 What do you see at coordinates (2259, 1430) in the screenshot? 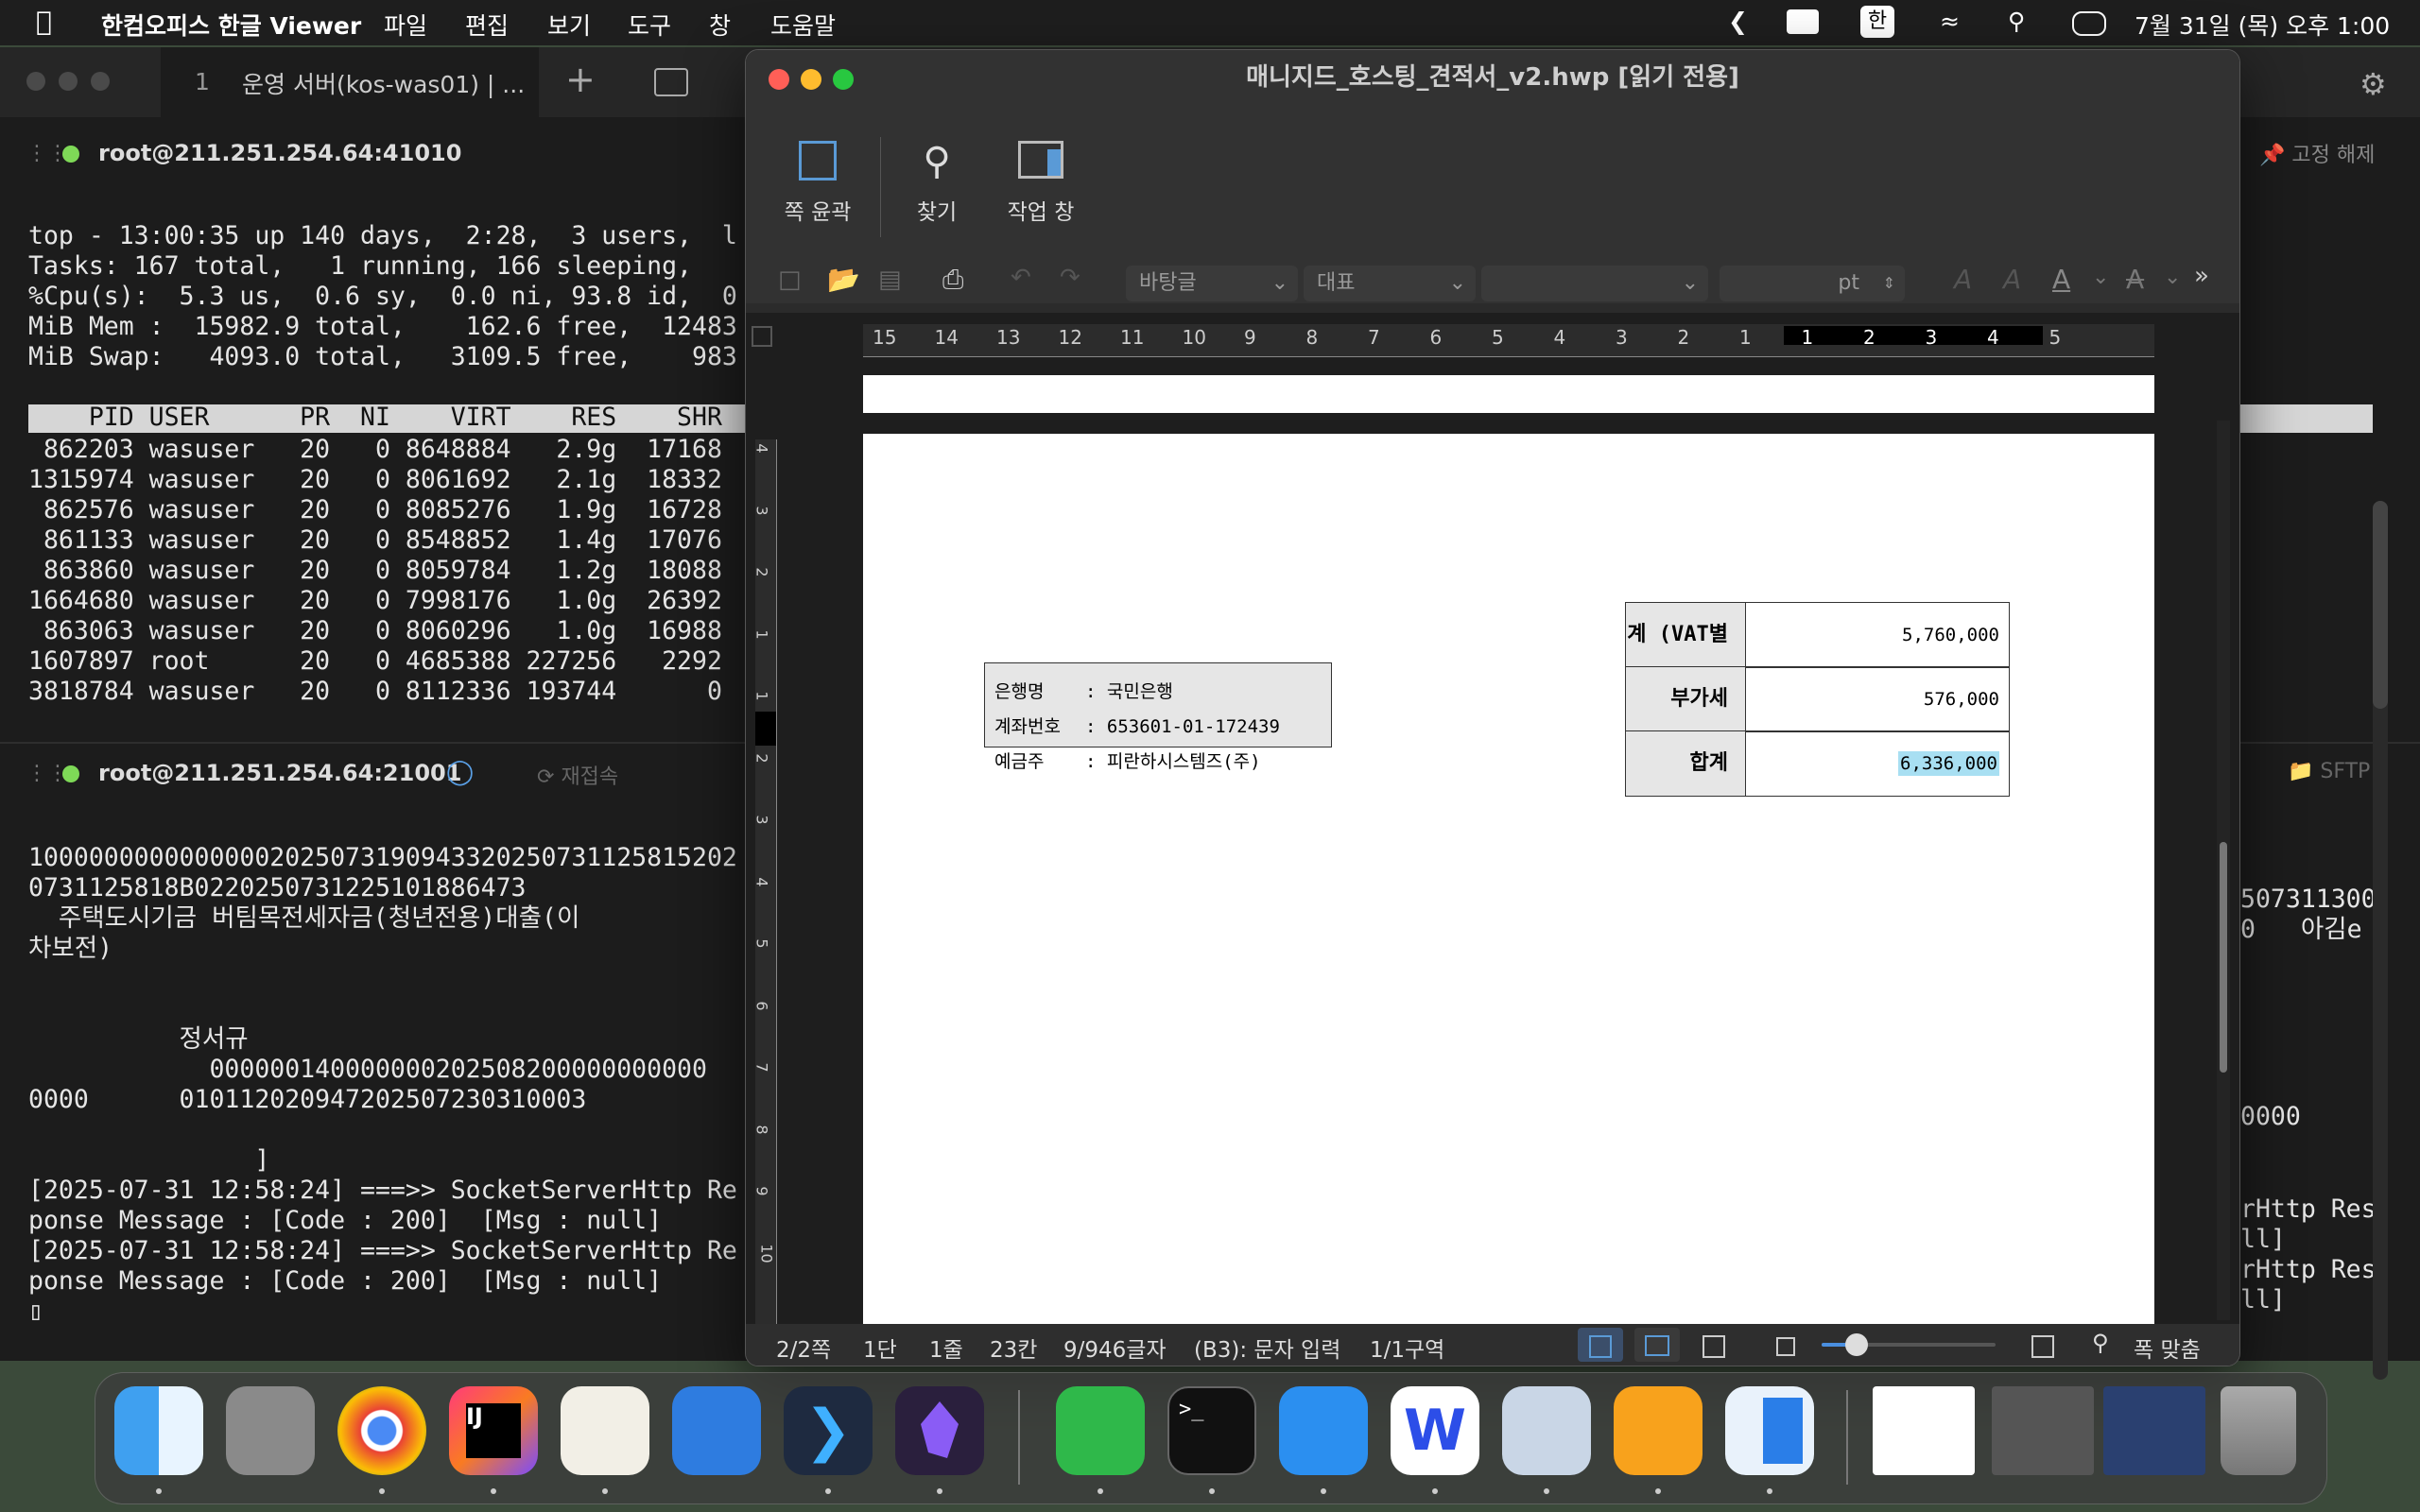
I see `trash-icon` at bounding box center [2259, 1430].